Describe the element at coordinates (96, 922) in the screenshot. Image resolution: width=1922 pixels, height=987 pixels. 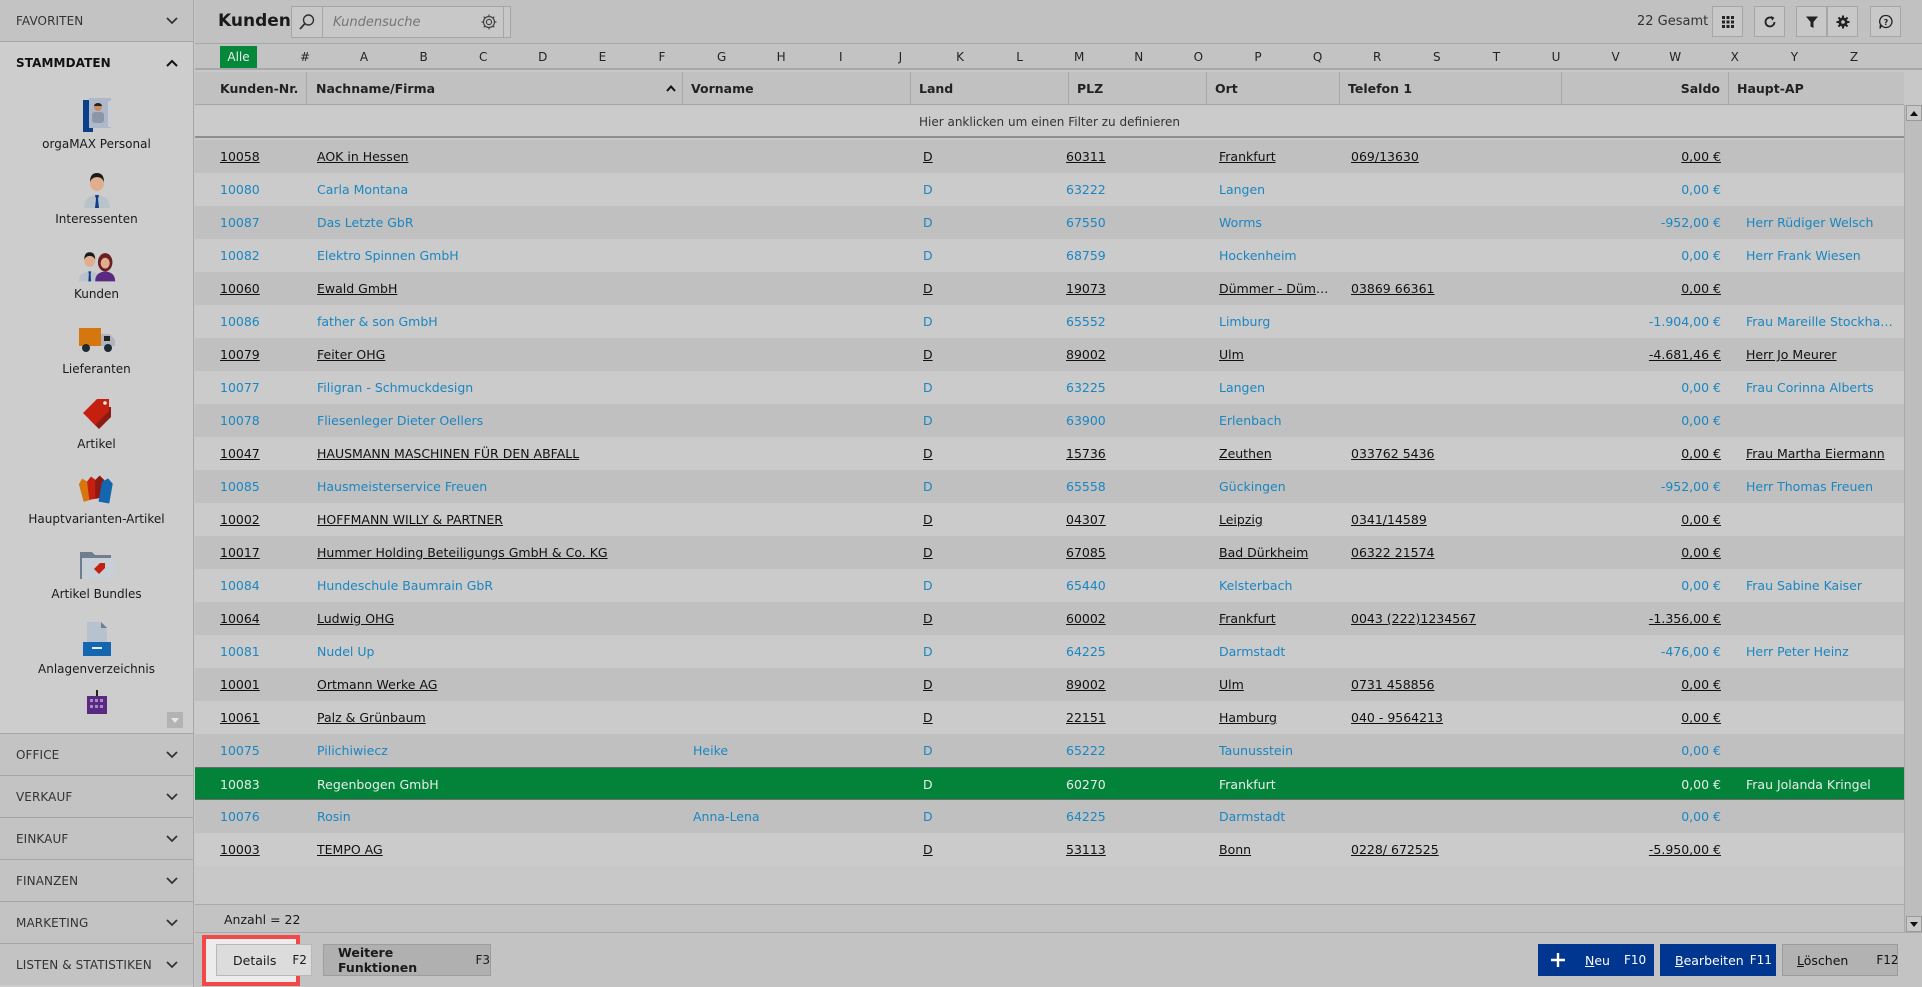
I see `sidebar-section-marketing: MARKETING` at that location.